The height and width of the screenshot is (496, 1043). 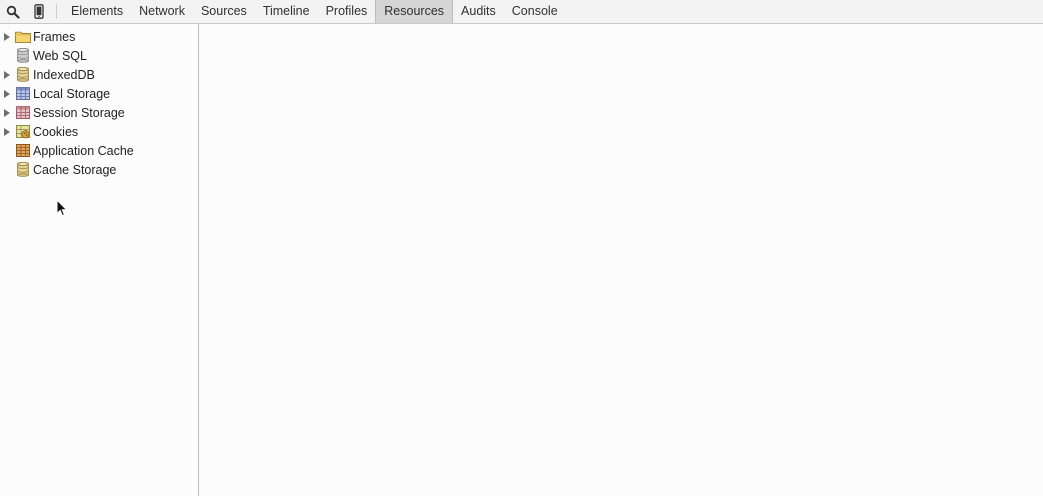 I want to click on sidebar-item-indexeddb: IndexedDB, so click(x=99, y=74).